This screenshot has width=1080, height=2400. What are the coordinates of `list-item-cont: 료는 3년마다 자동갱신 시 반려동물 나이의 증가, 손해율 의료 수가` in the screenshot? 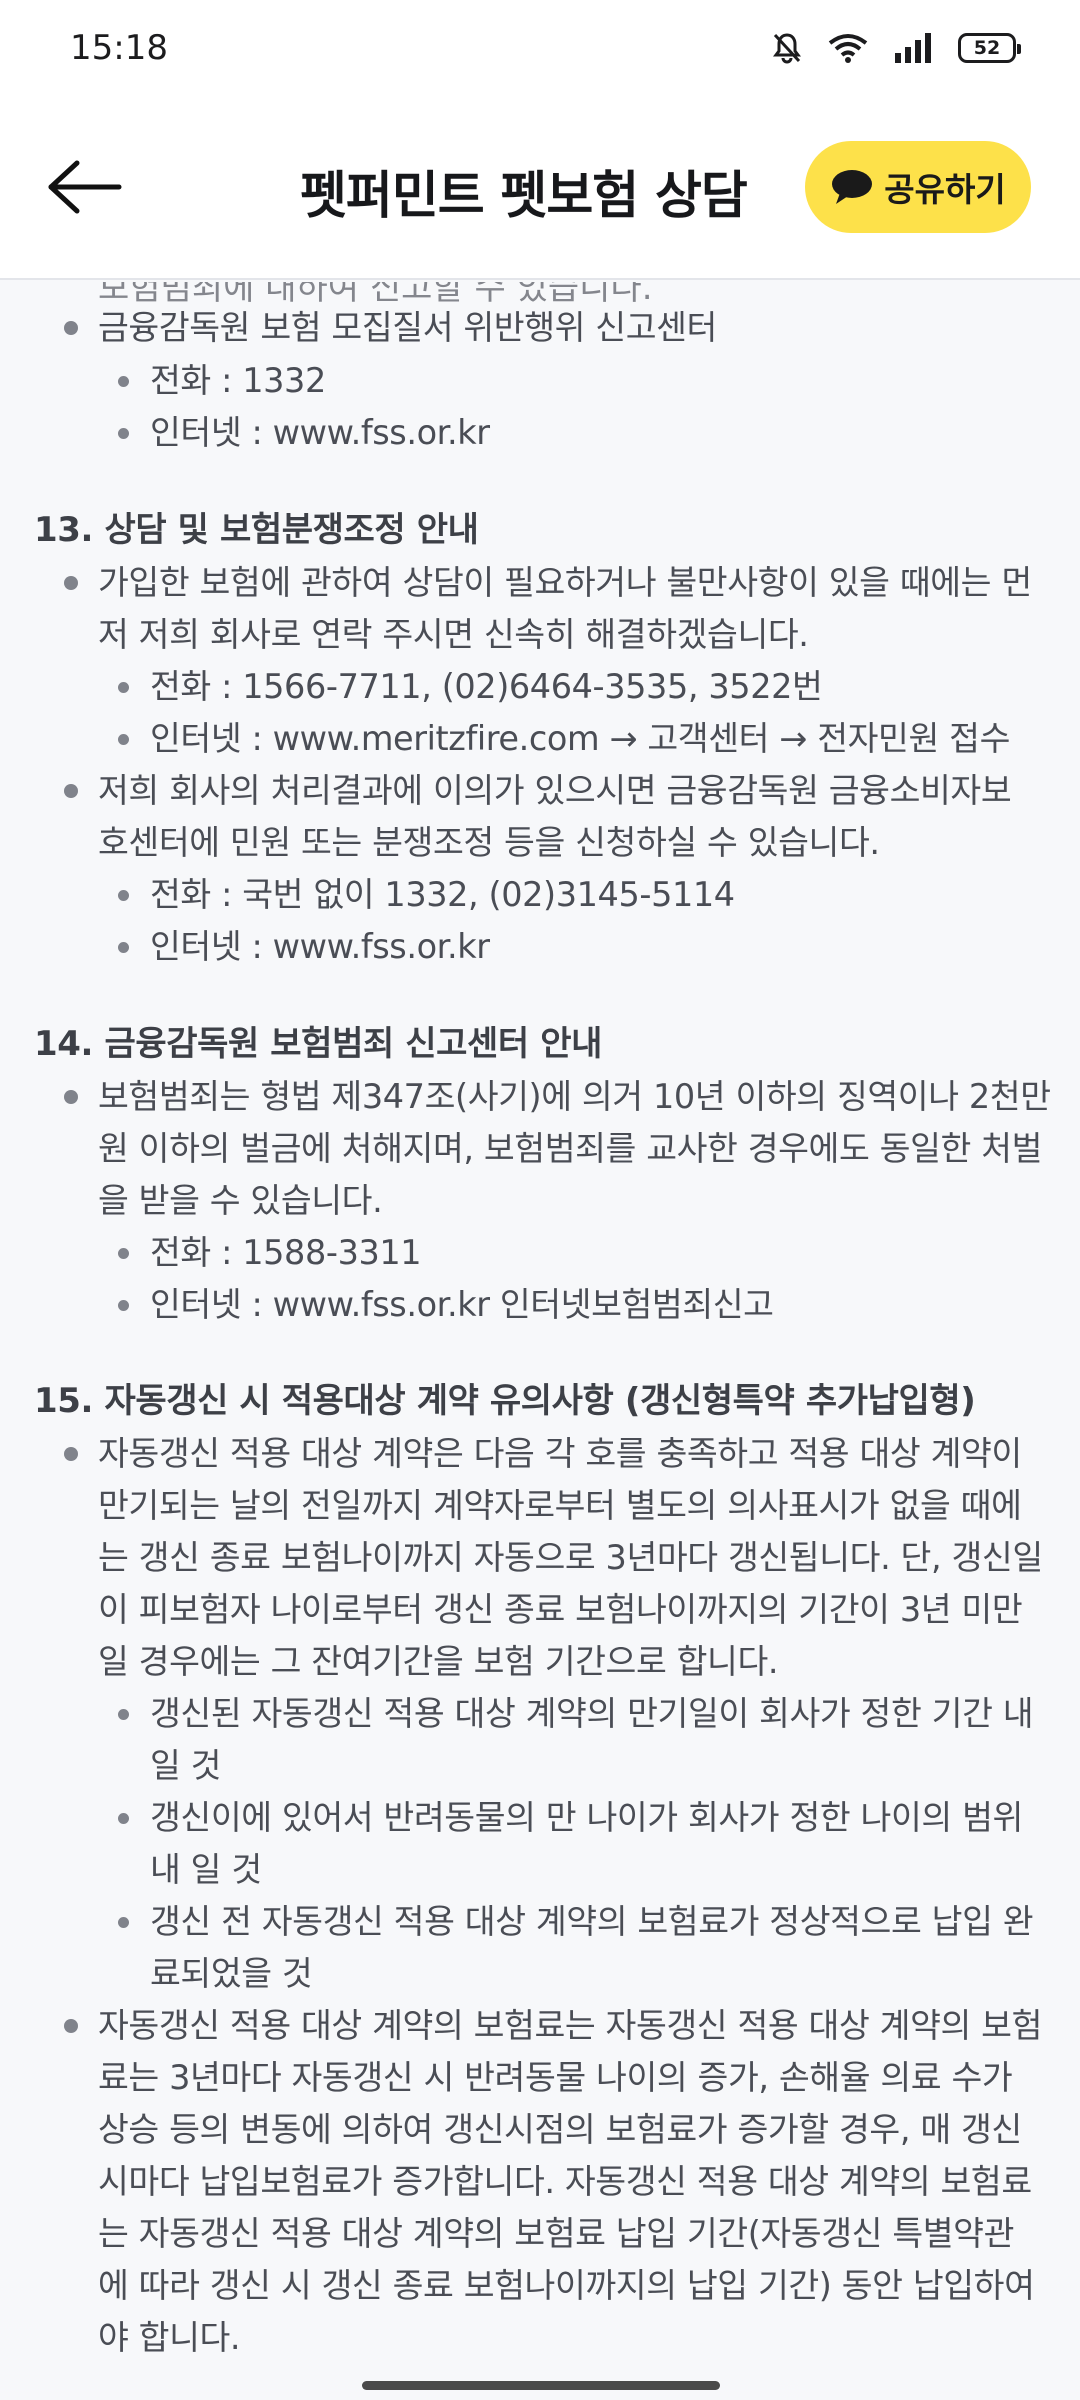 It's located at (555, 2077).